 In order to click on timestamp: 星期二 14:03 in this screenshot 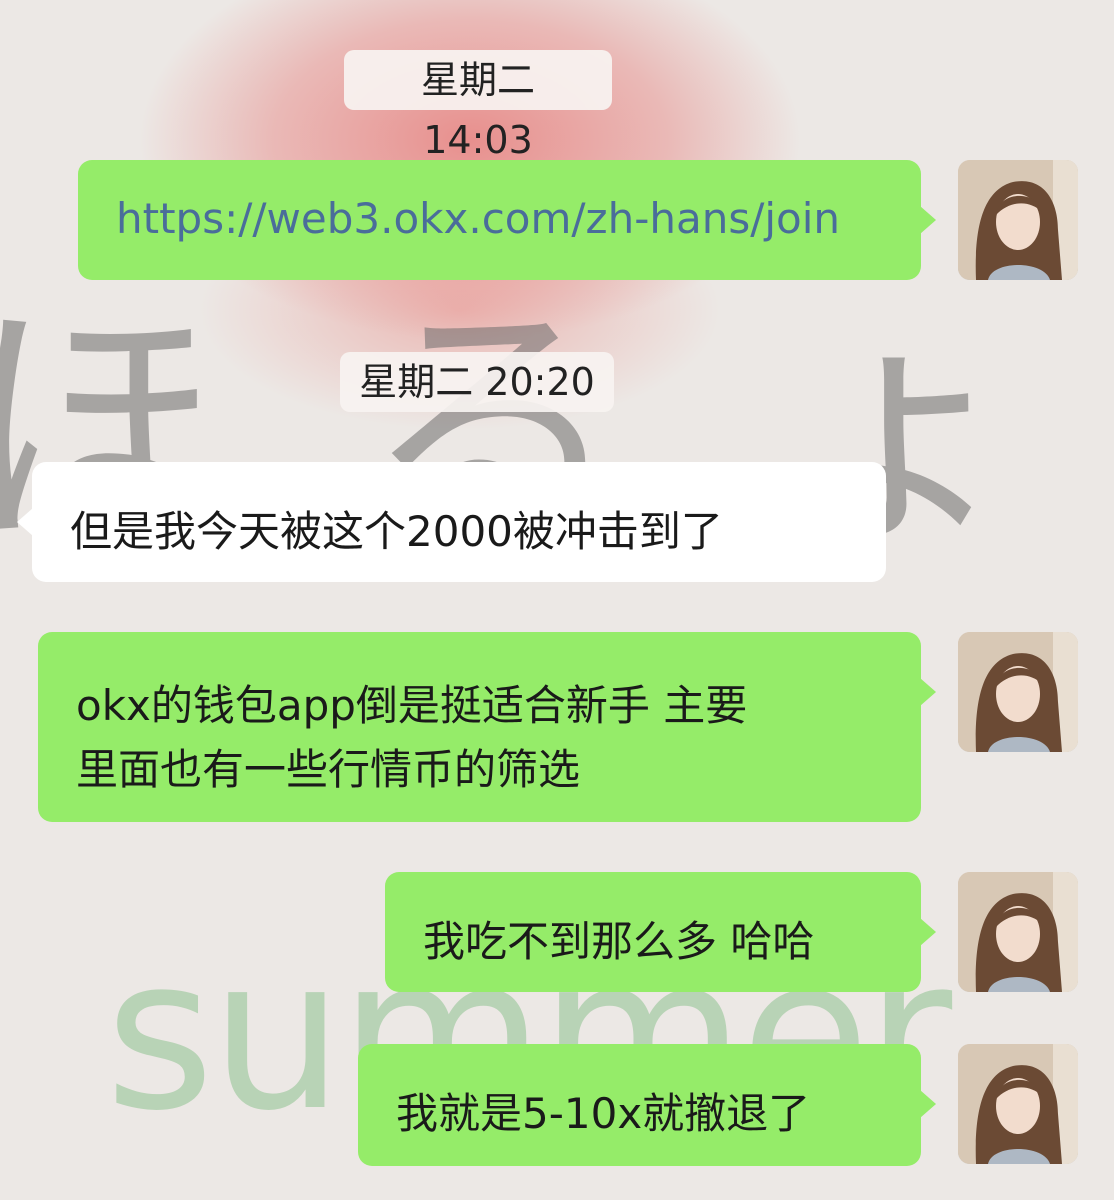, I will do `click(478, 106)`.